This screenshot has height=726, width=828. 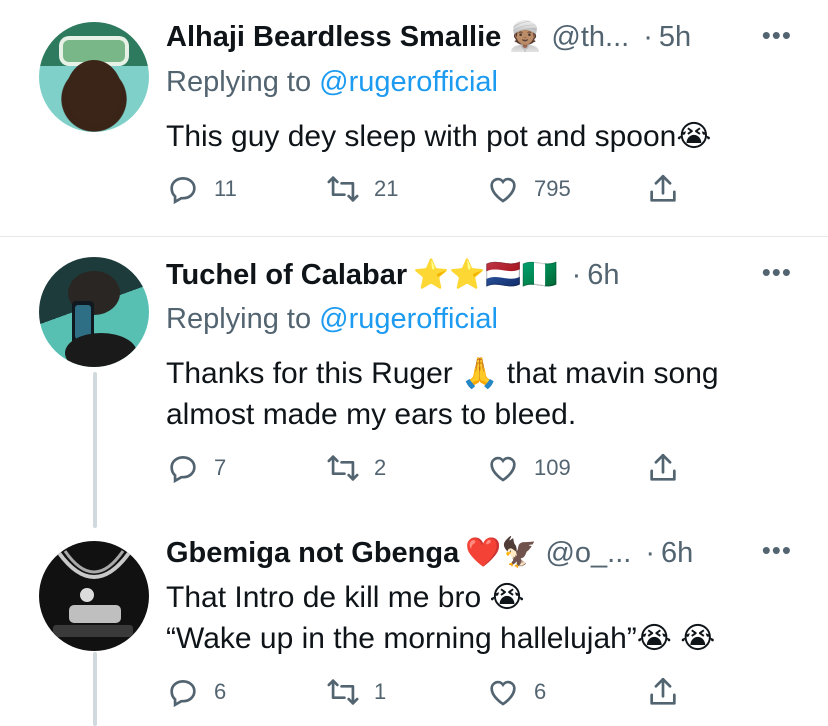 What do you see at coordinates (441, 638) in the screenshot?
I see `tweet-text-line: “Wake up in the morning hallelujah”😭 😭` at bounding box center [441, 638].